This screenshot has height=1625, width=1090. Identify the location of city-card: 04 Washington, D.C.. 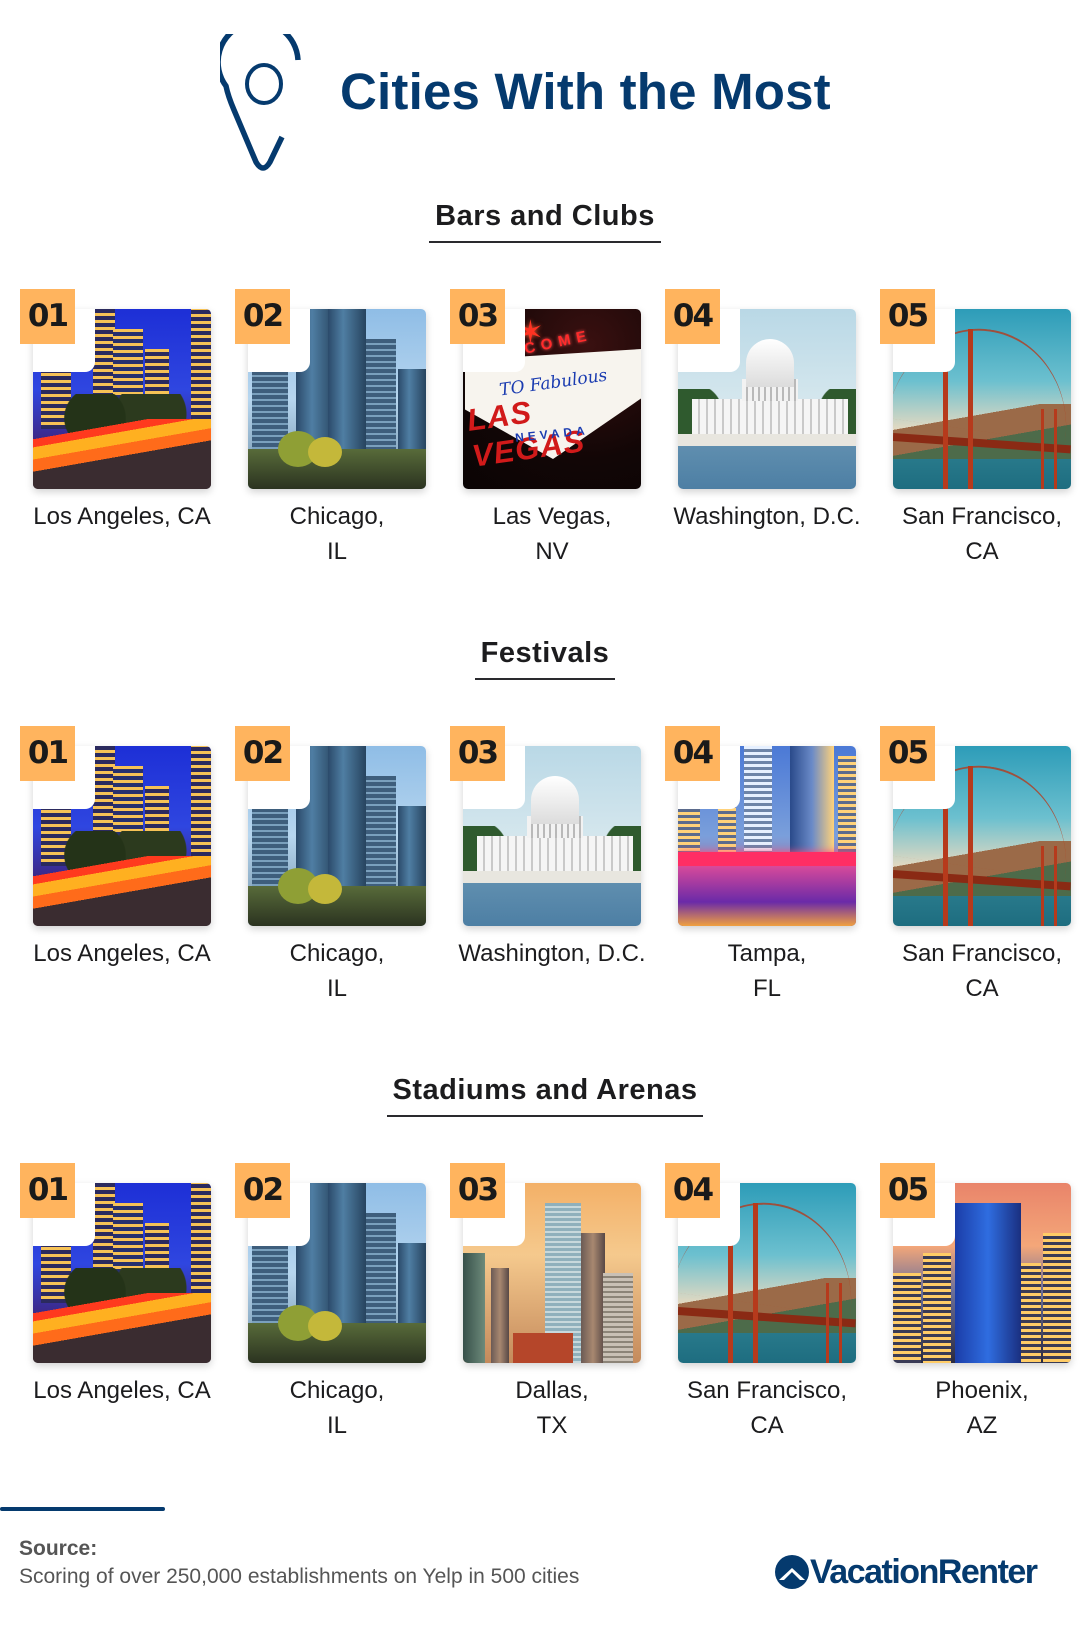
(772, 439).